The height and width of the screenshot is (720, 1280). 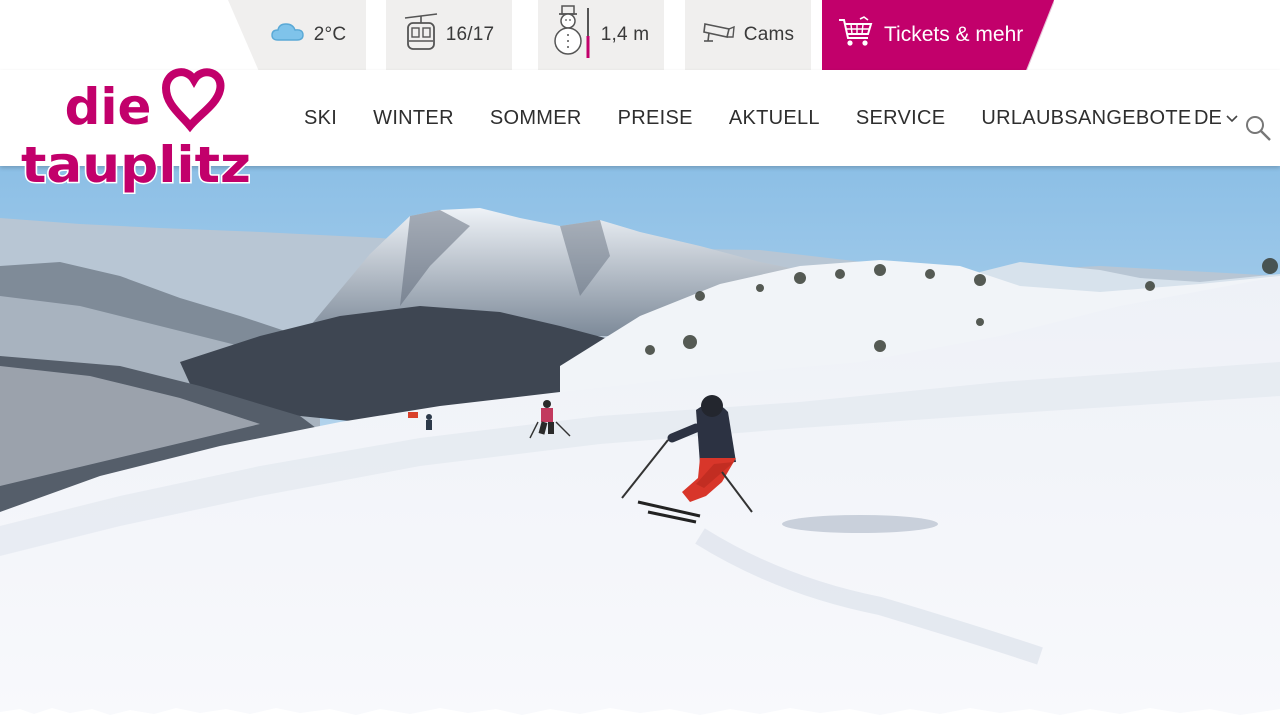 I want to click on temperature-value: 2°C, so click(x=330, y=34).